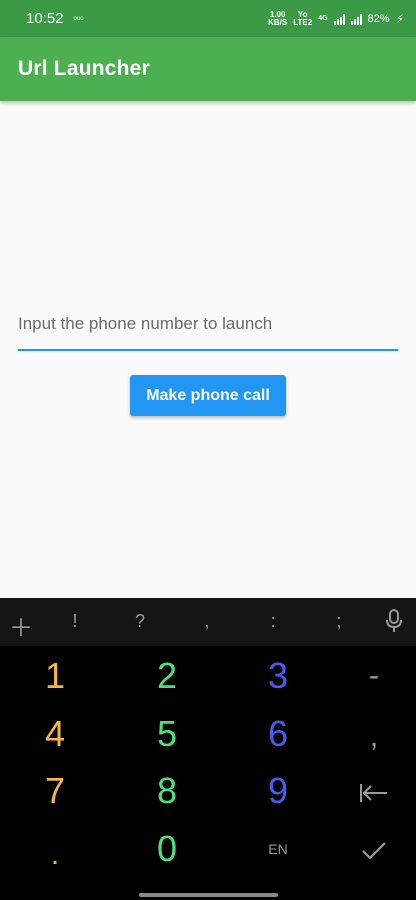  What do you see at coordinates (339, 19) in the screenshot?
I see `signal-icon` at bounding box center [339, 19].